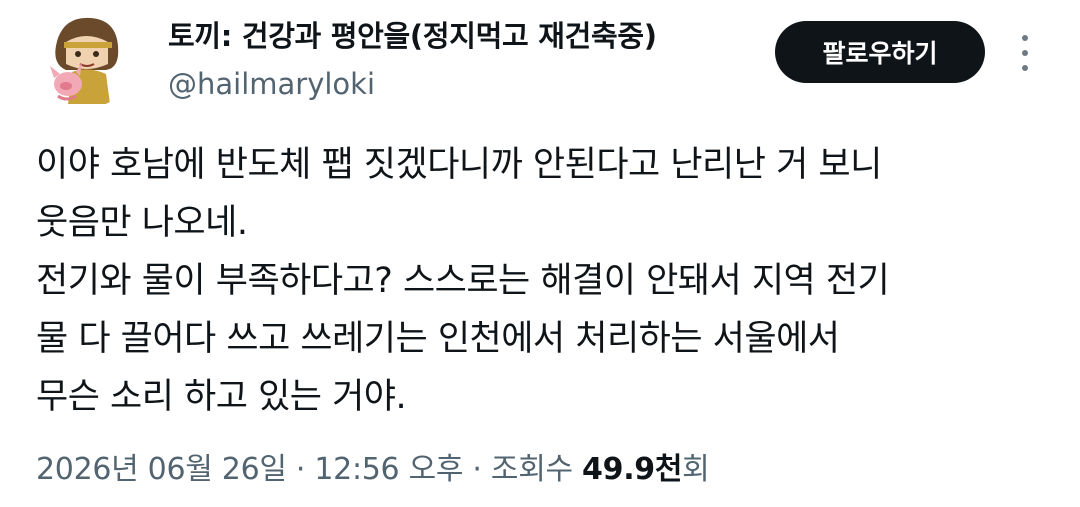 The width and height of the screenshot is (1080, 507). Describe the element at coordinates (696, 469) in the screenshot. I see `views-suffix: 회` at that location.